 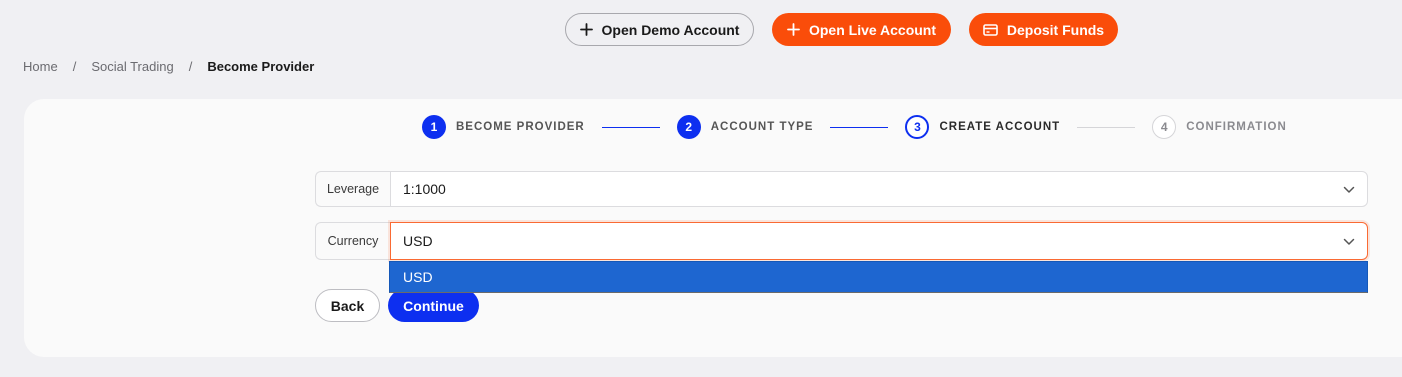 I want to click on breadcrumb-current: Become Provider, so click(x=261, y=66).